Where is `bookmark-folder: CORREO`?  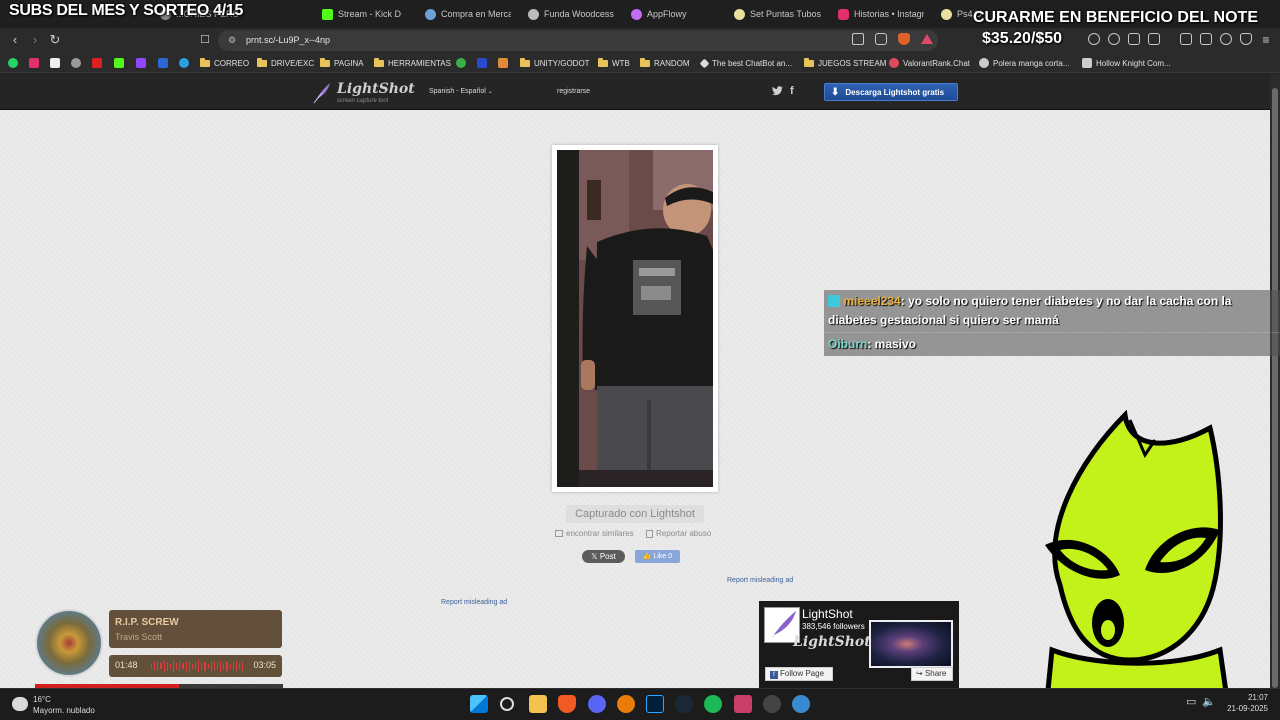
bookmark-folder: CORREO is located at coordinates (224, 63).